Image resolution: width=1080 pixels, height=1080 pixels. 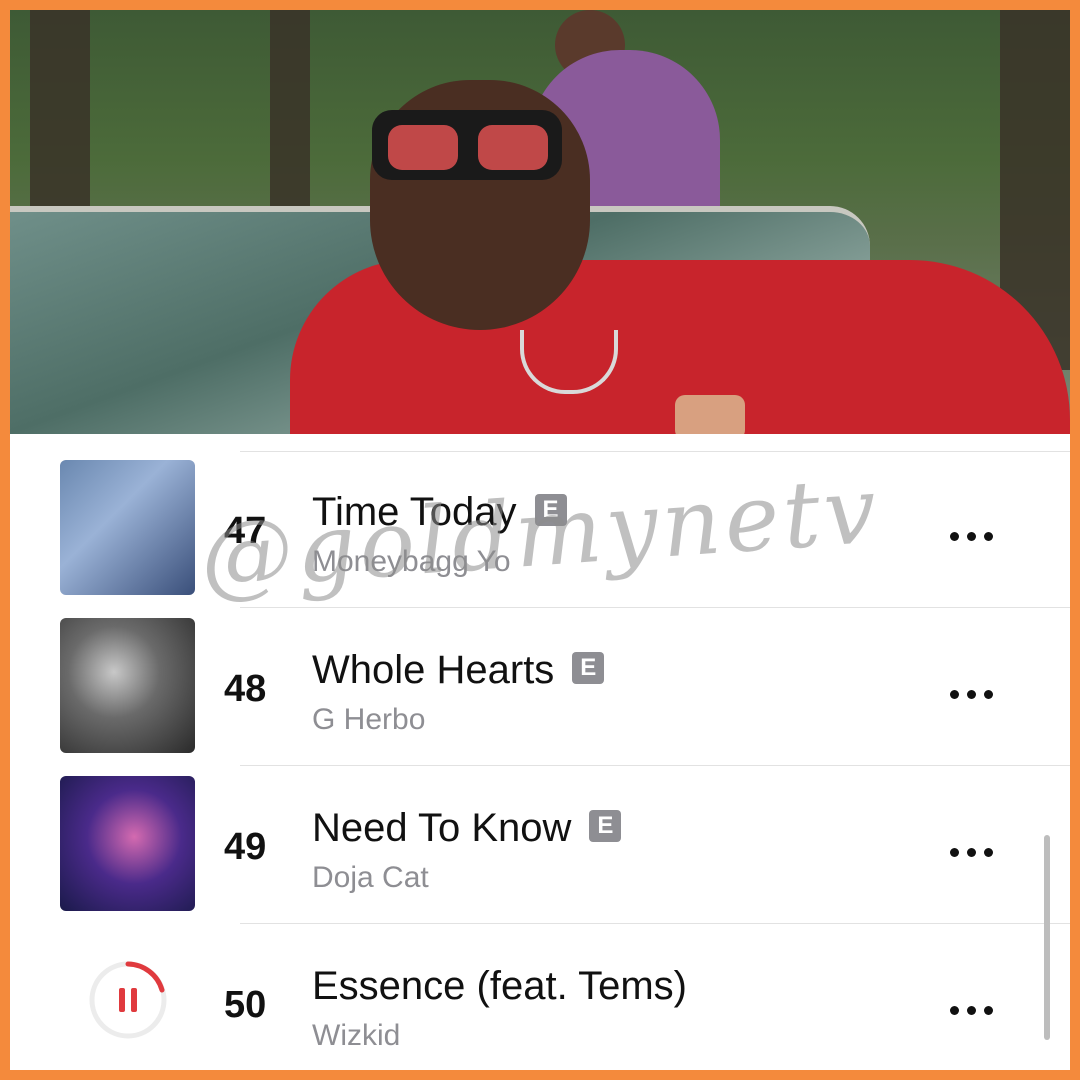 I want to click on track-row: 49 Need To Know E Doja Cat, so click(x=540, y=845).